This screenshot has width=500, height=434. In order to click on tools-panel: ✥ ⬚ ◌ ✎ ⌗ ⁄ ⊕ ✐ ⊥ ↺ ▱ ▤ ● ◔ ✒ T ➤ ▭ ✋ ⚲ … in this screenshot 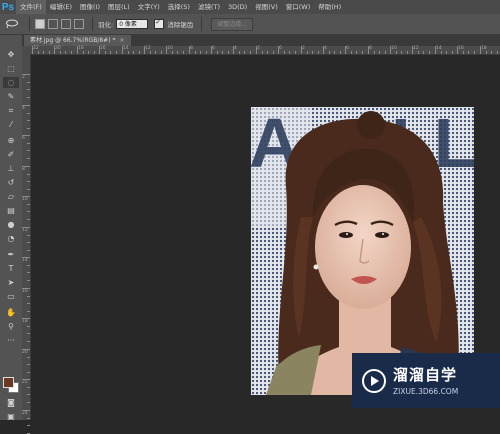, I will do `click(11, 227)`.